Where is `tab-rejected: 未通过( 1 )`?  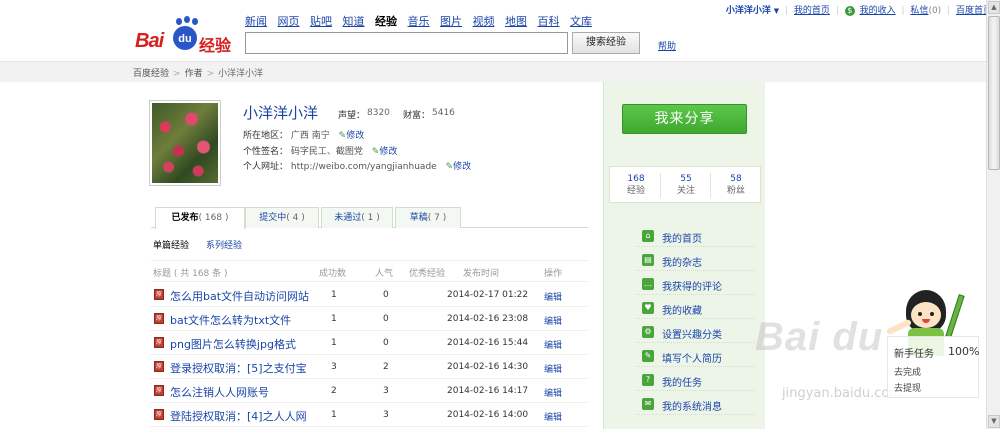 tab-rejected: 未通过( 1 ) is located at coordinates (357, 217).